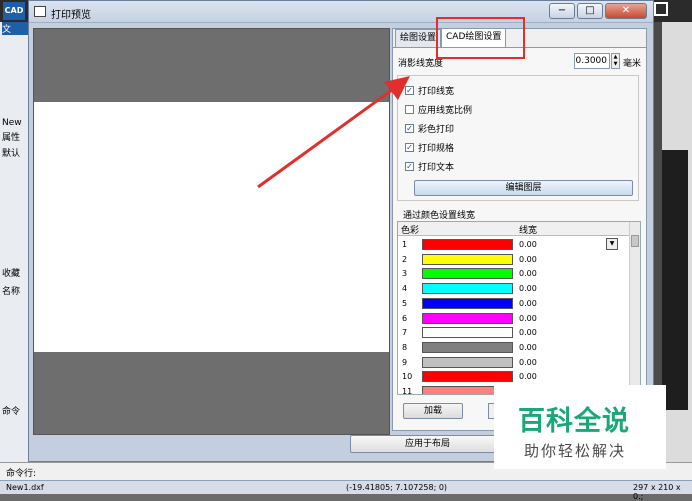 The height and width of the screenshot is (501, 692). What do you see at coordinates (574, 421) in the screenshot?
I see `watermark-title: 百科全说` at bounding box center [574, 421].